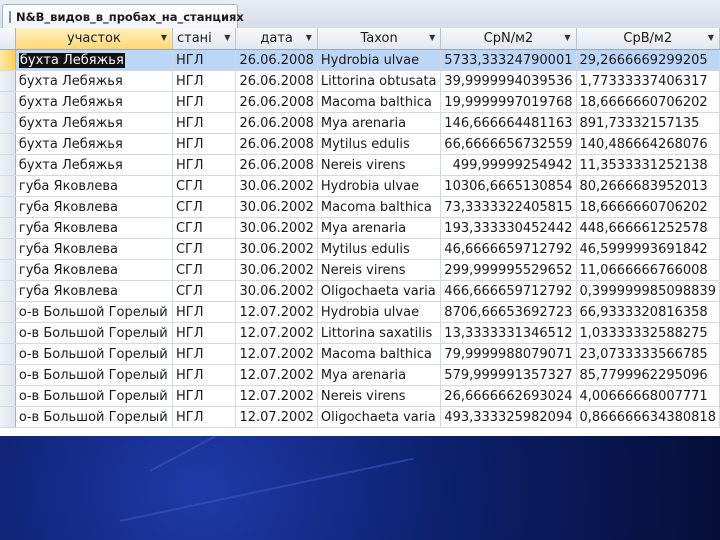 The height and width of the screenshot is (540, 720). Describe the element at coordinates (648, 81) in the screenshot. I see `cell-cpb: 1,77333337406317` at that location.